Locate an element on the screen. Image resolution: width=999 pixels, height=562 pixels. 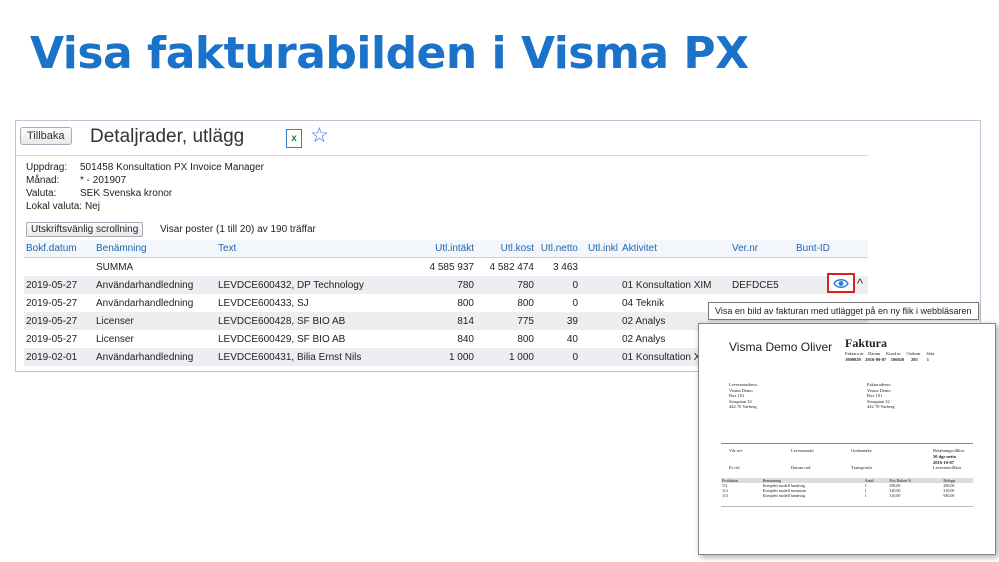
summa-netto: 3 463 is located at coordinates (565, 267).